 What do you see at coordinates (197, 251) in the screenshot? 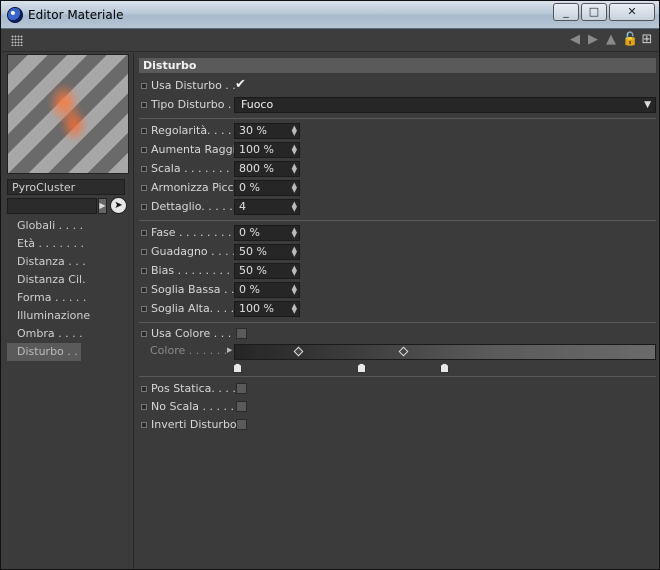
I see `label-guadagno: Guadagno . . . . .` at bounding box center [197, 251].